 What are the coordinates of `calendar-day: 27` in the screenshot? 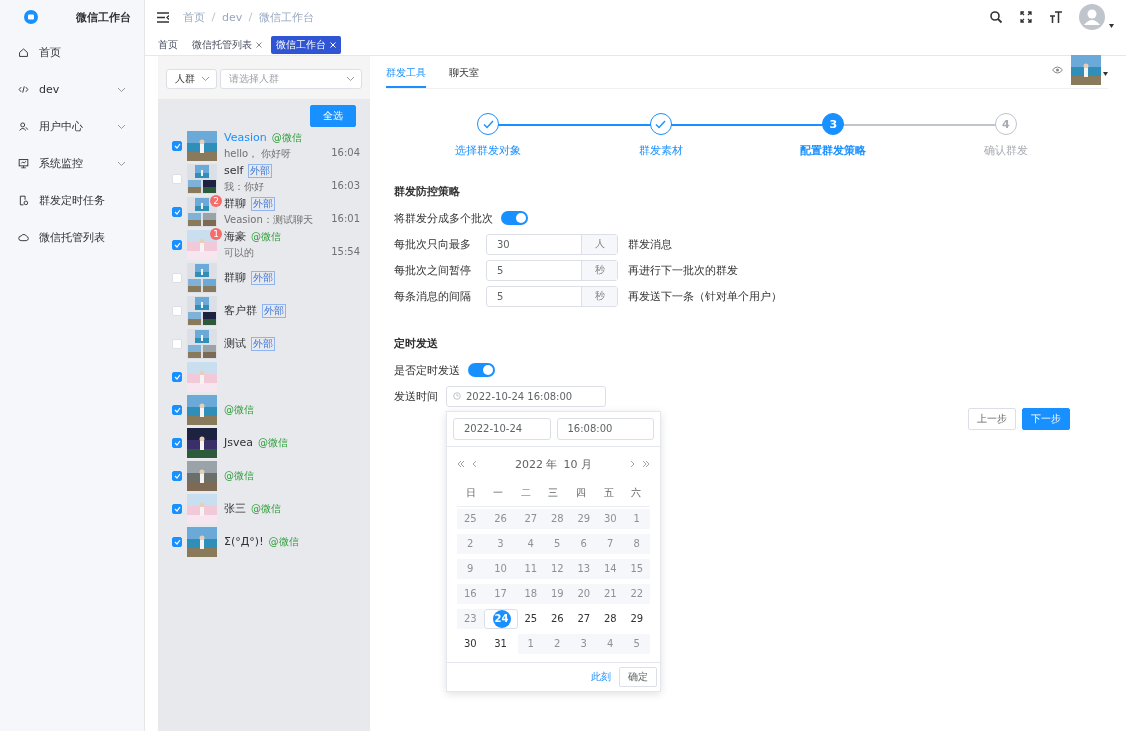 It's located at (583, 618).